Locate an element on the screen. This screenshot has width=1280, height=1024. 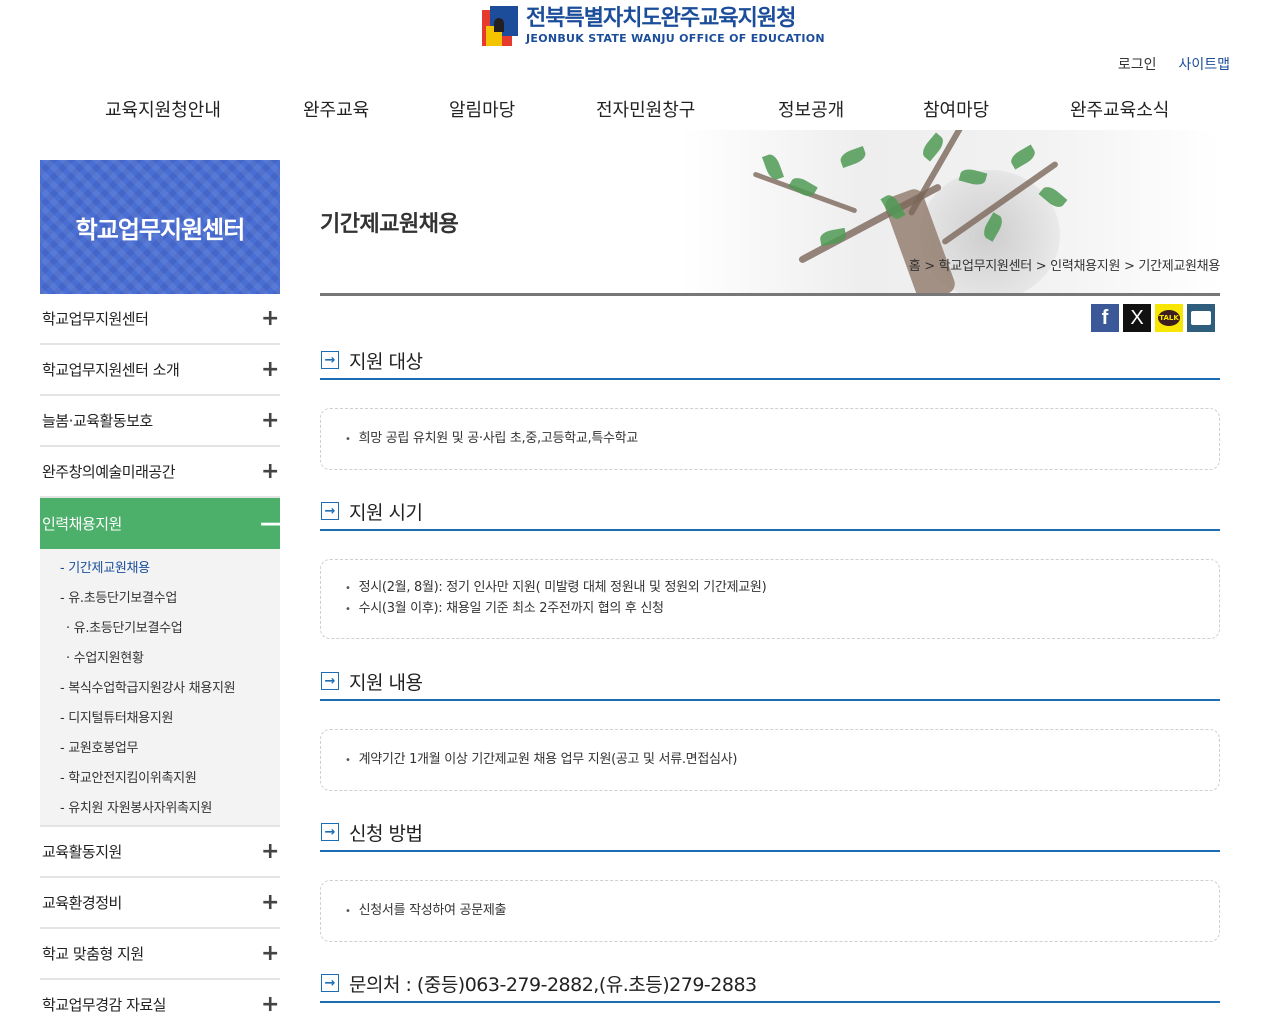
sidebar-item-label: 학교업무지원센터 is located at coordinates (95, 319).